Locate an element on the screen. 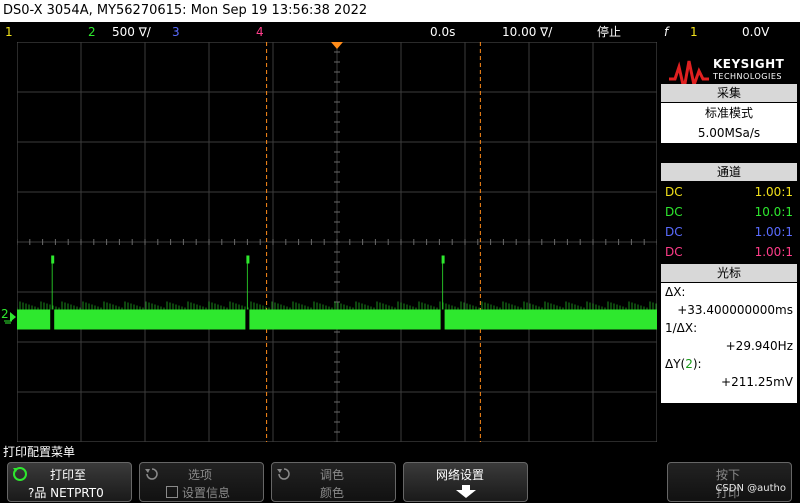  dx-label: ΔX: is located at coordinates (675, 292).